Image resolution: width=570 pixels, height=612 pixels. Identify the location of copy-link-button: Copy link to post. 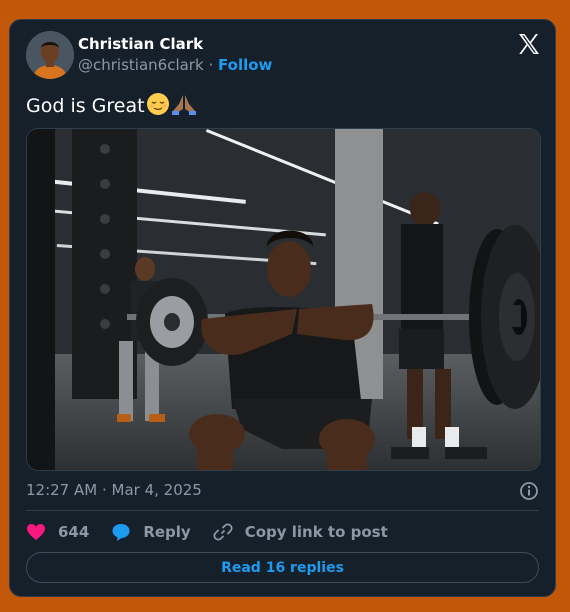
(300, 532).